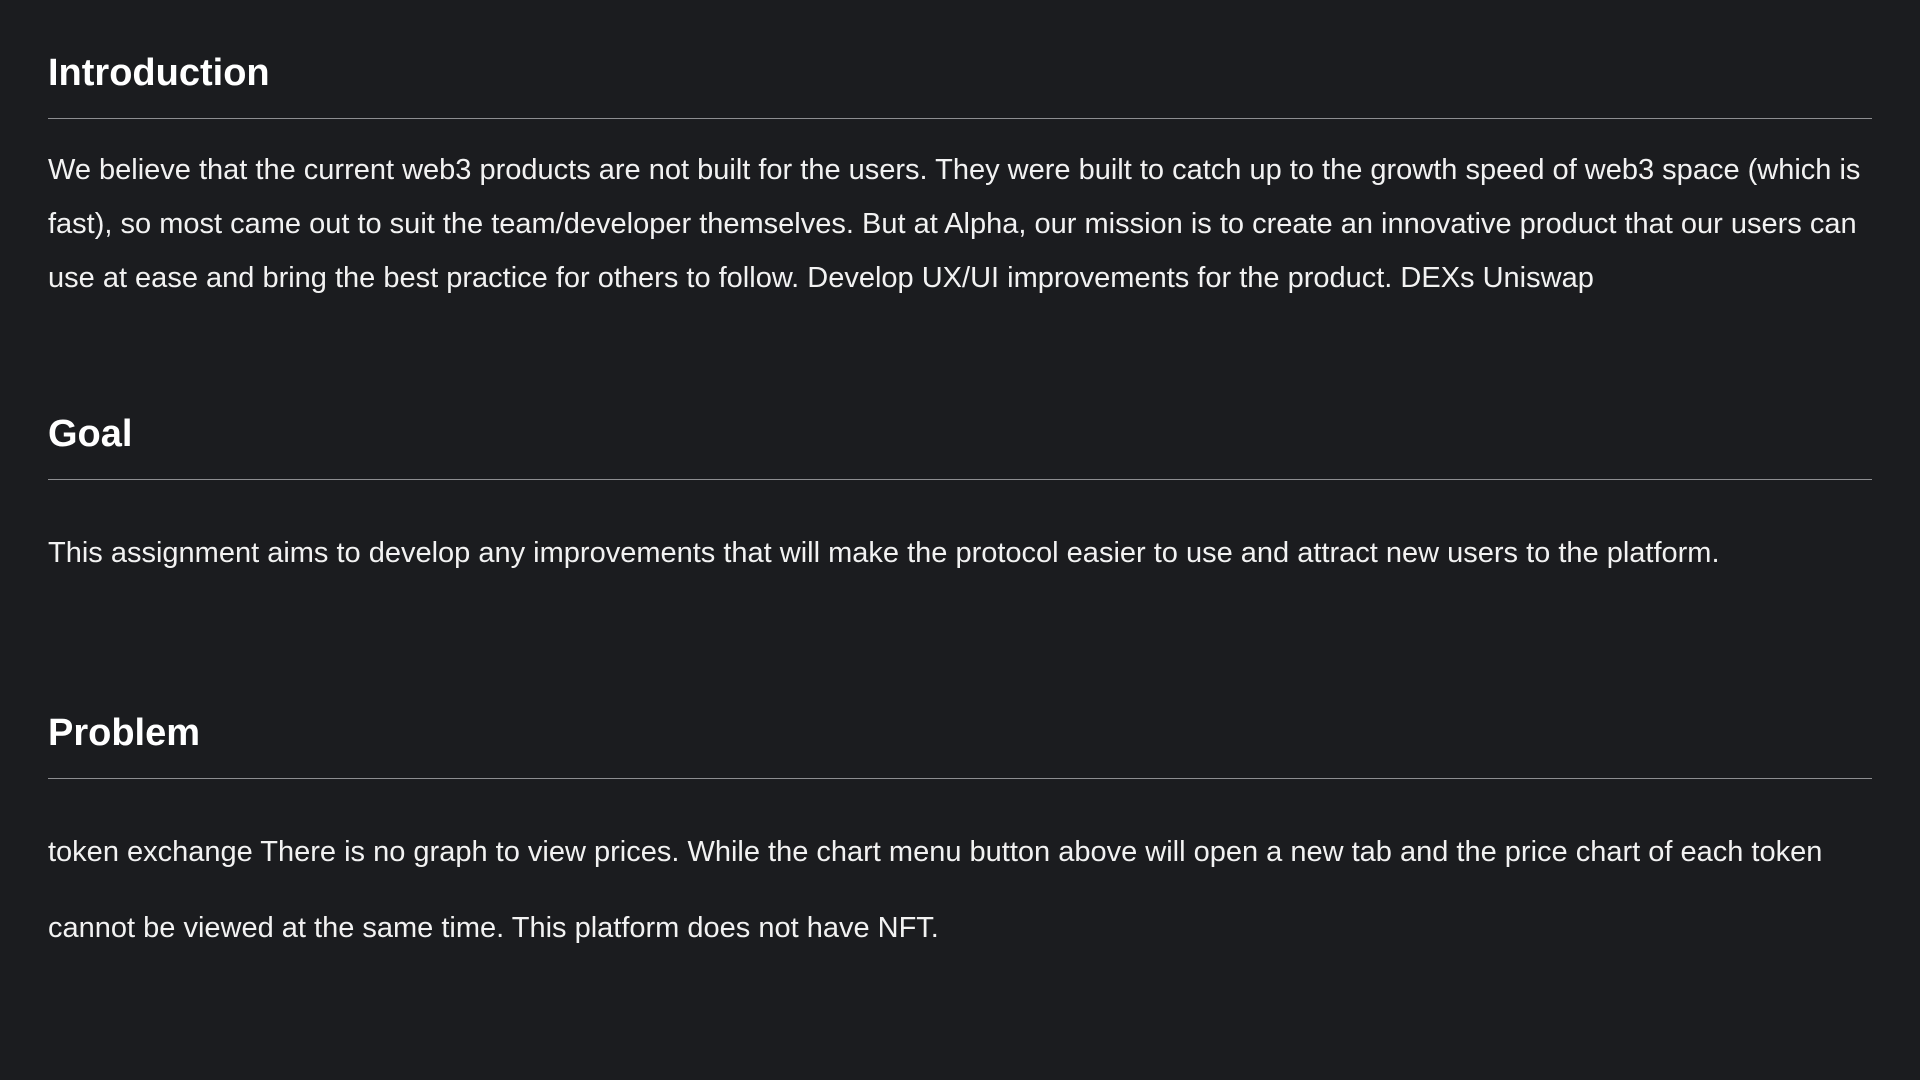 This screenshot has height=1080, width=1920. I want to click on goal-divider, so click(960, 479).